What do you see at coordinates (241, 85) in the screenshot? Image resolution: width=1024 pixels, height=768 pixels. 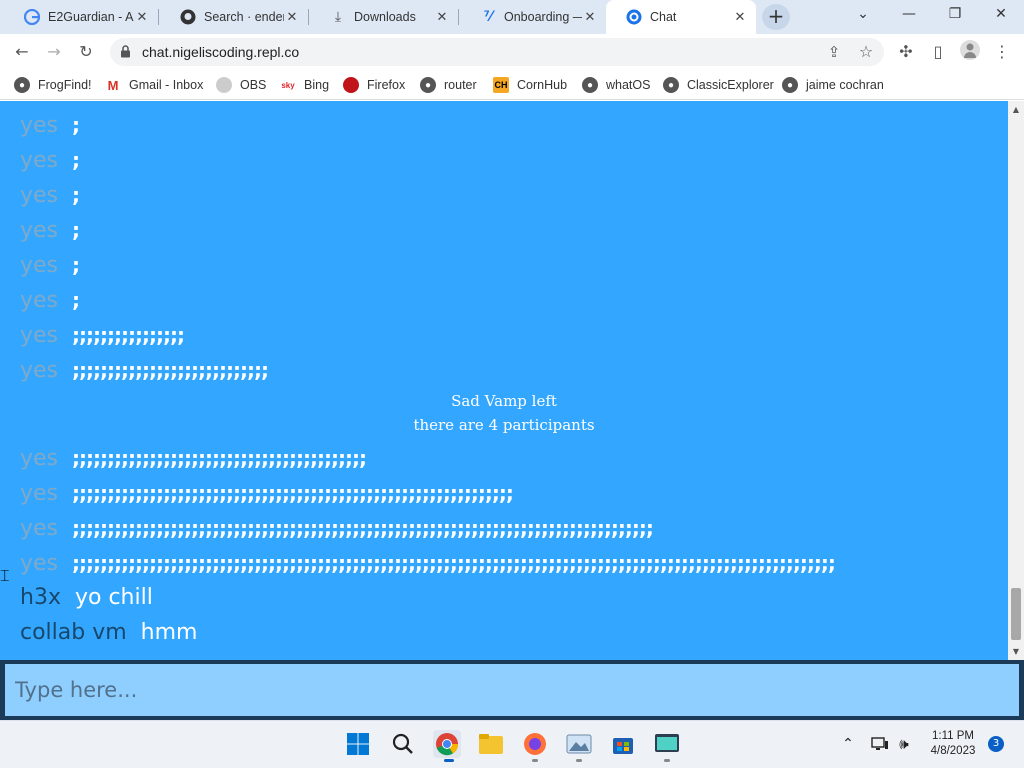 I see `bookmark-obs: OBS` at bounding box center [241, 85].